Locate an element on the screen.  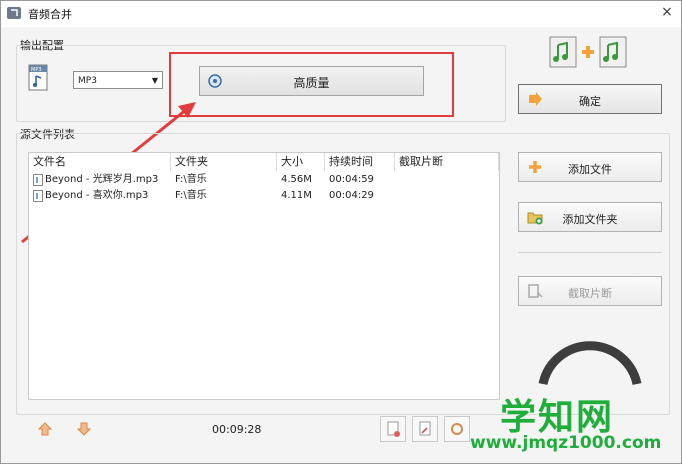
remove-file-icon is located at coordinates (393, 429).